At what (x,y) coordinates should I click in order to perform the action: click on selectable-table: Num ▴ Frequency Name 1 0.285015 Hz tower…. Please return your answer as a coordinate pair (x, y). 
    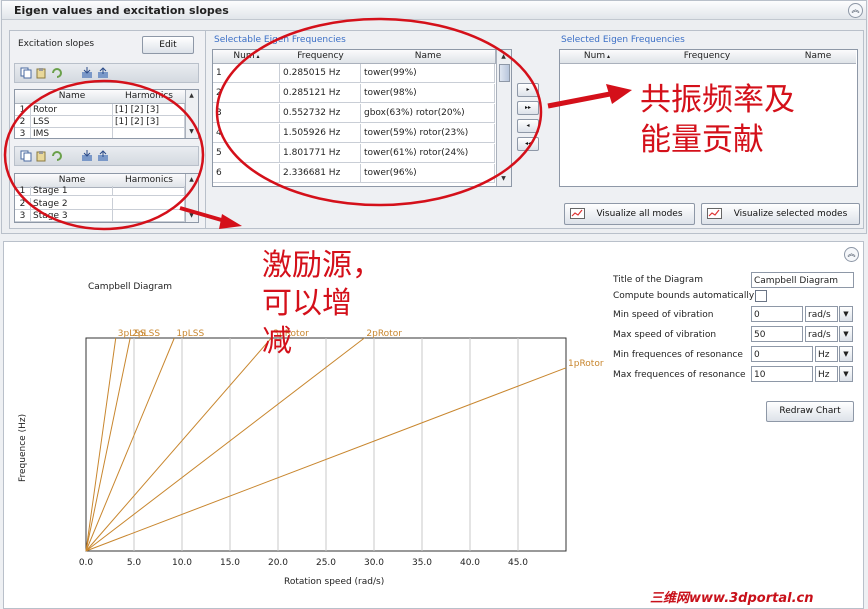
    Looking at the image, I should click on (362, 118).